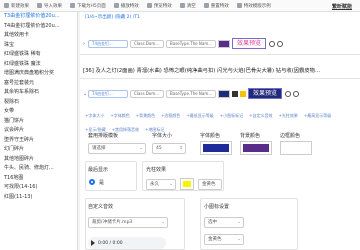 The height and width of the screenshot is (250, 360). I want to click on minimap-color-select: 金黄色 ⌄, so click(224, 239).